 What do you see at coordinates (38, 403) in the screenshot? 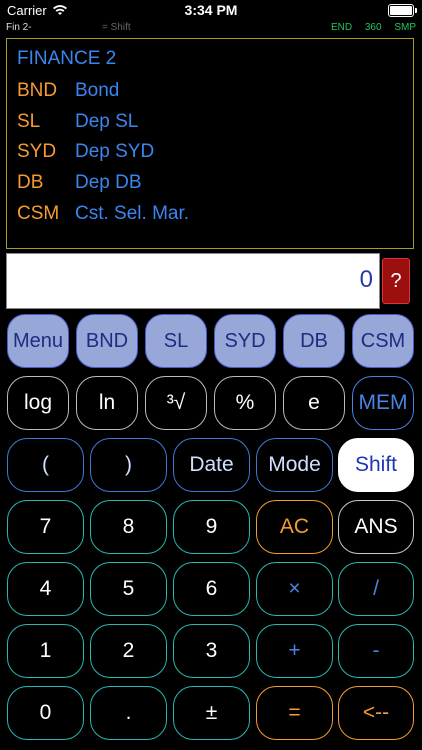
I see `log-button: log` at bounding box center [38, 403].